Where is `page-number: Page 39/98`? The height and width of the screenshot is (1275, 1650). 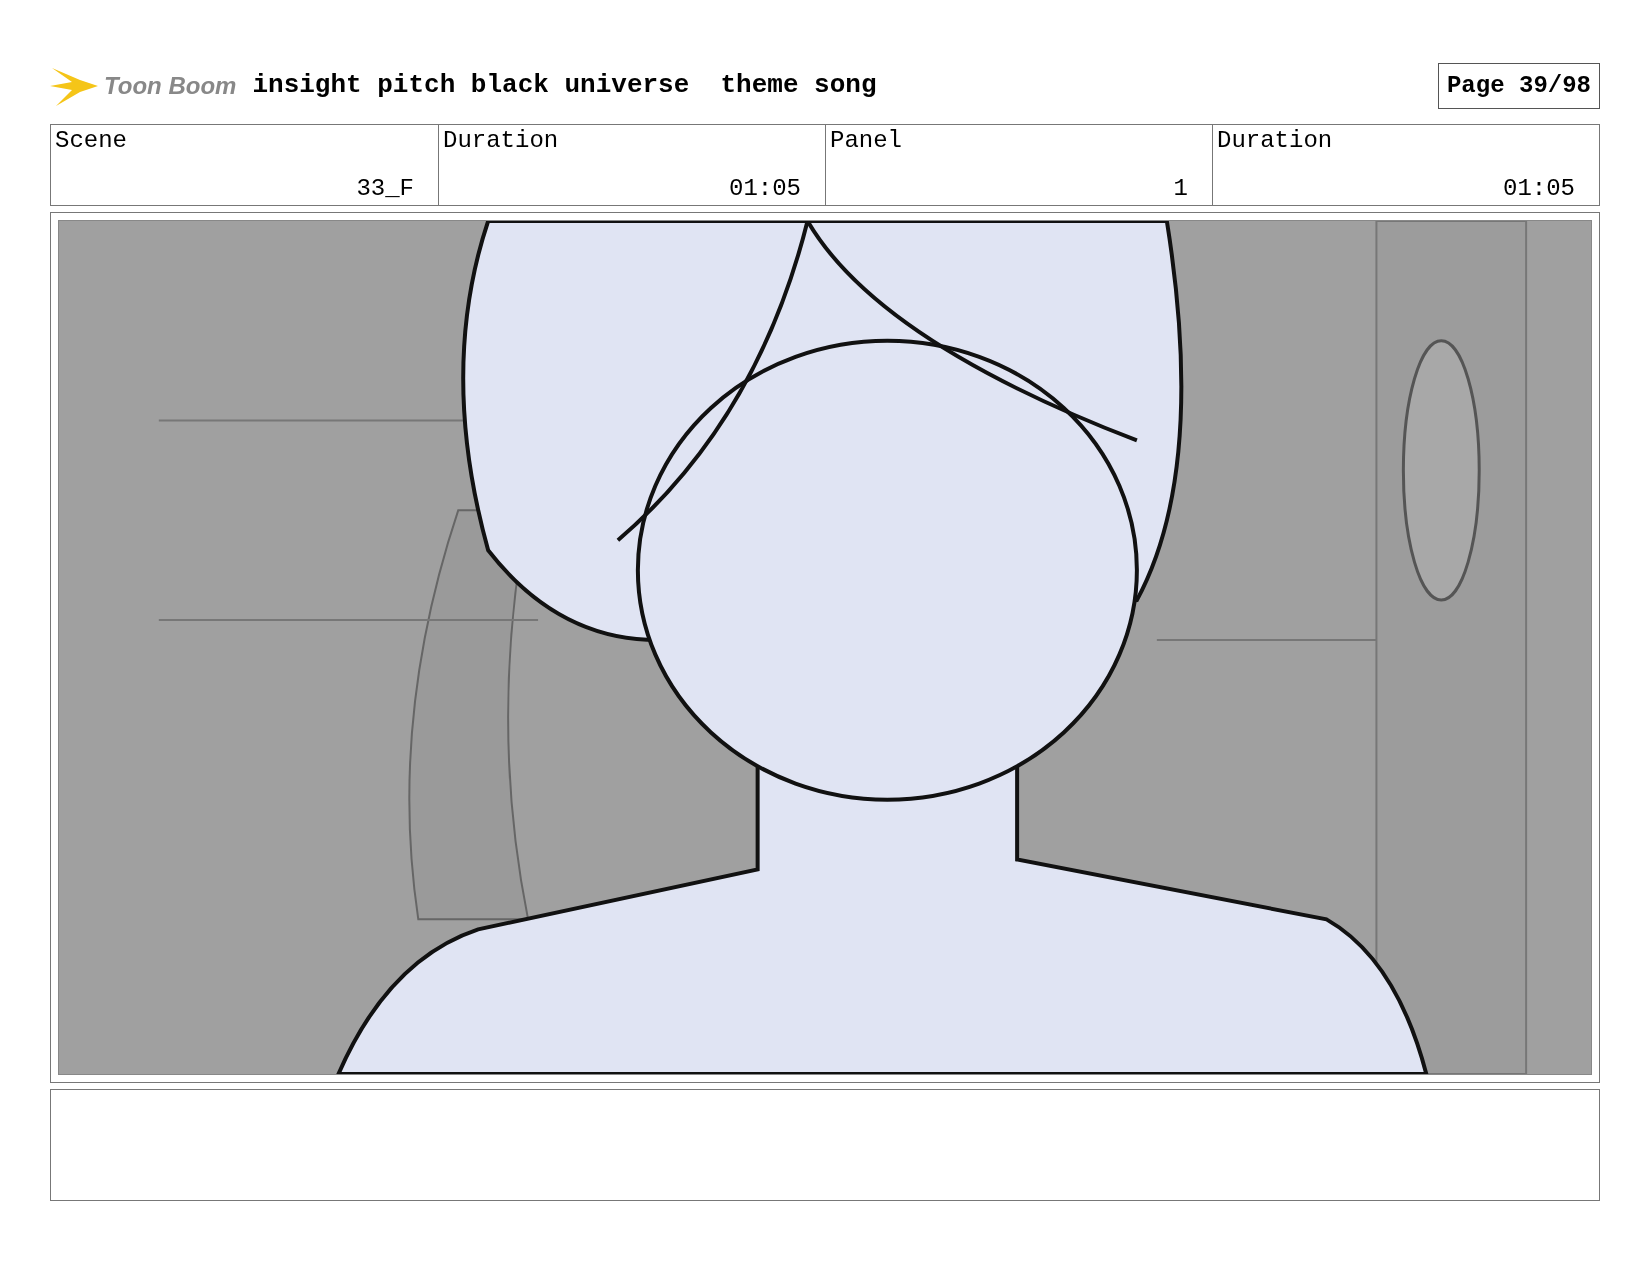
page-number: Page 39/98 is located at coordinates (1518, 85).